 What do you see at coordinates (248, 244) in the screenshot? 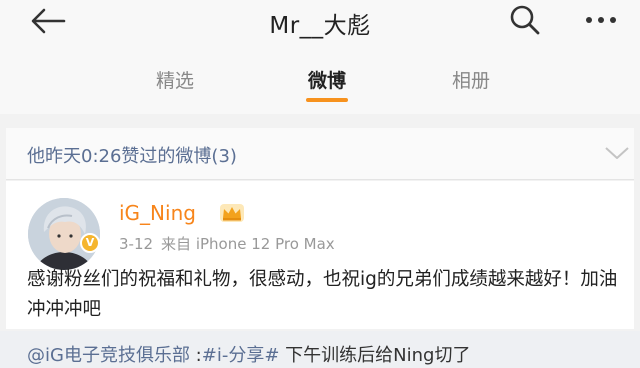
I see `post-source: 来自 iPhone 12 Pro Max` at bounding box center [248, 244].